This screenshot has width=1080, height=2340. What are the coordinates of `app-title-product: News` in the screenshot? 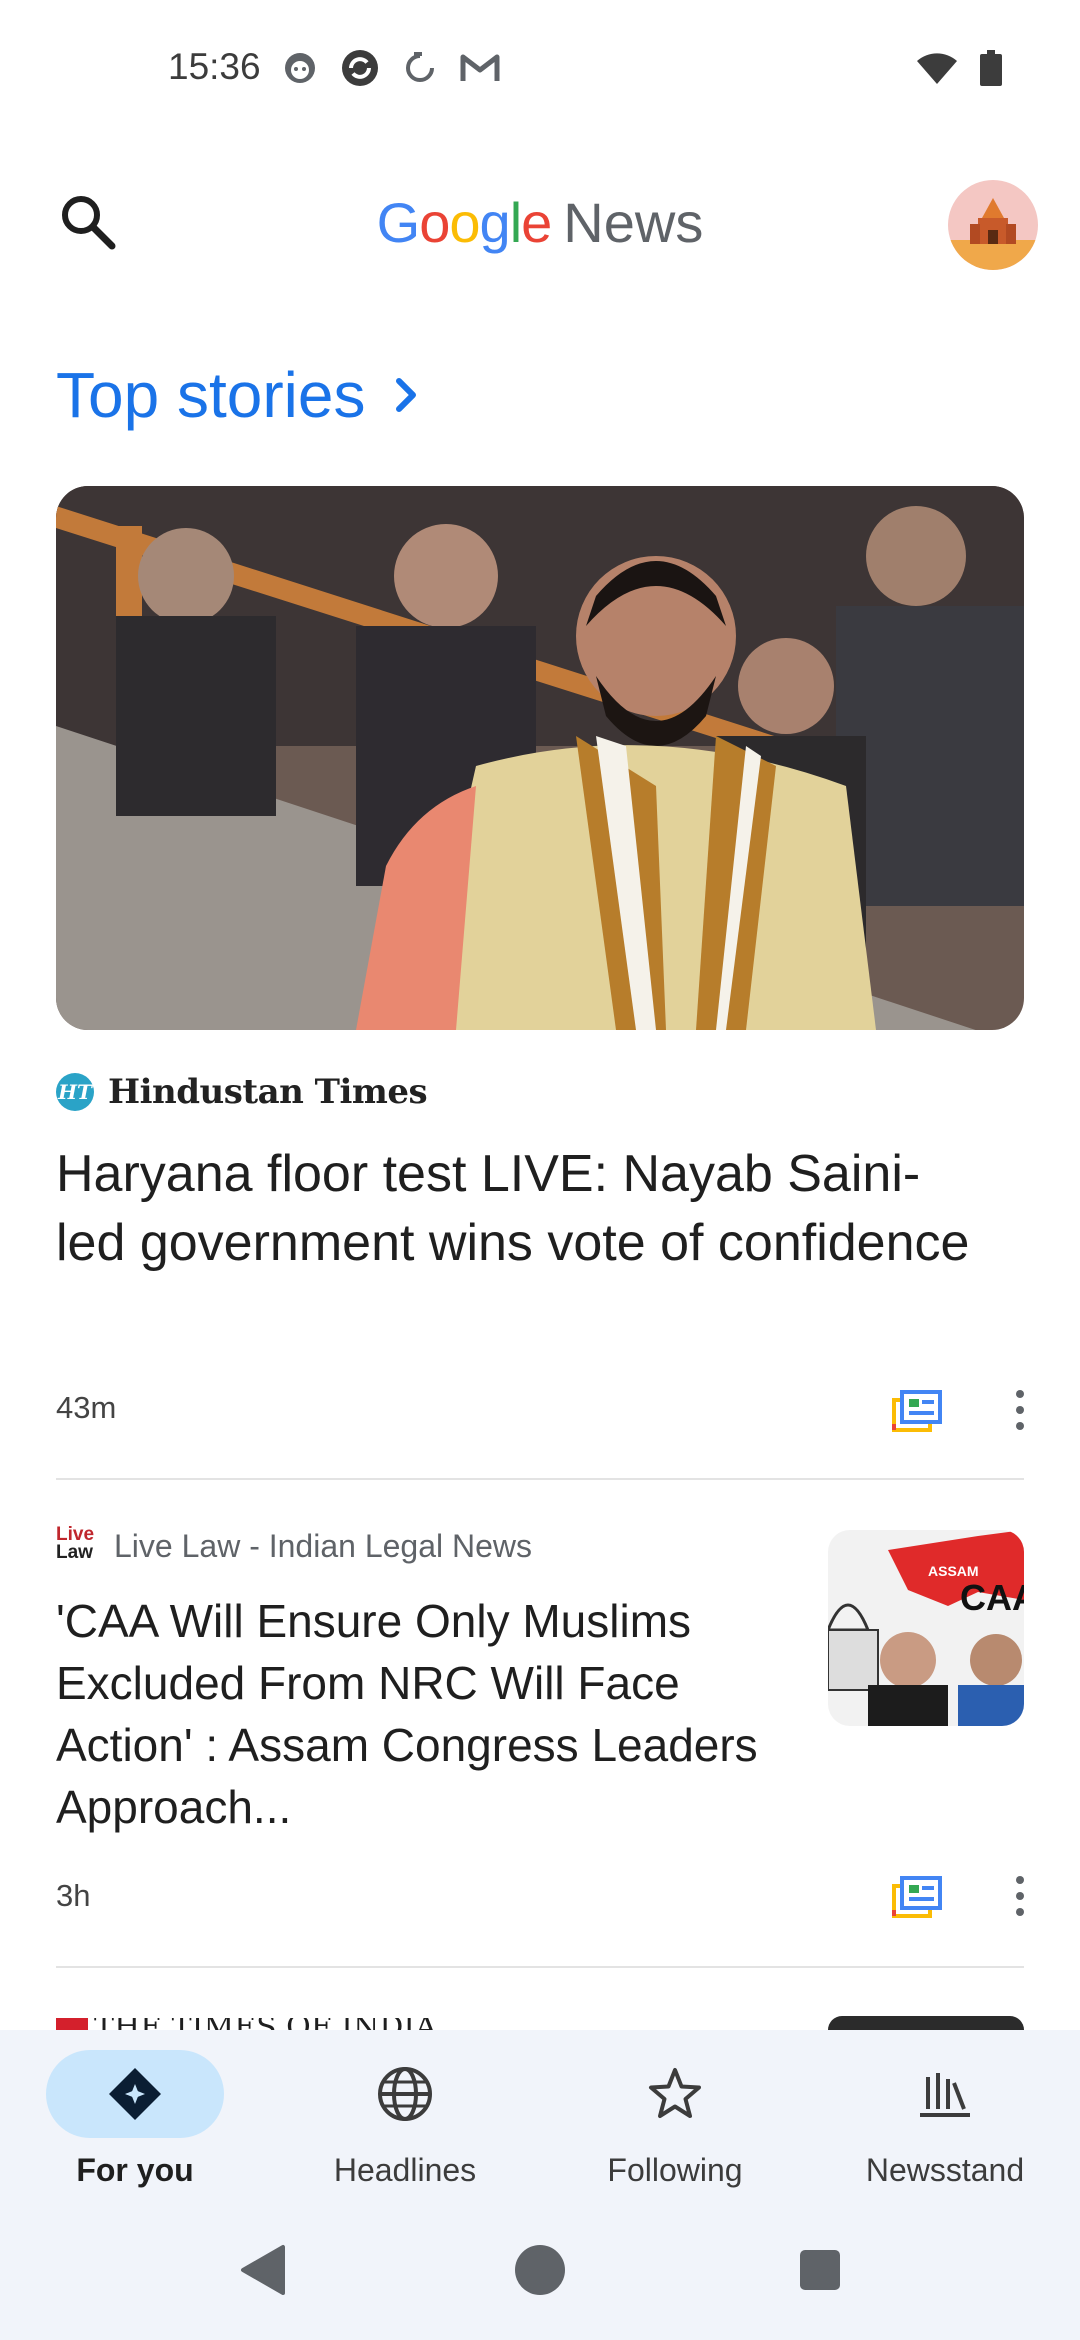 It's located at (633, 222).